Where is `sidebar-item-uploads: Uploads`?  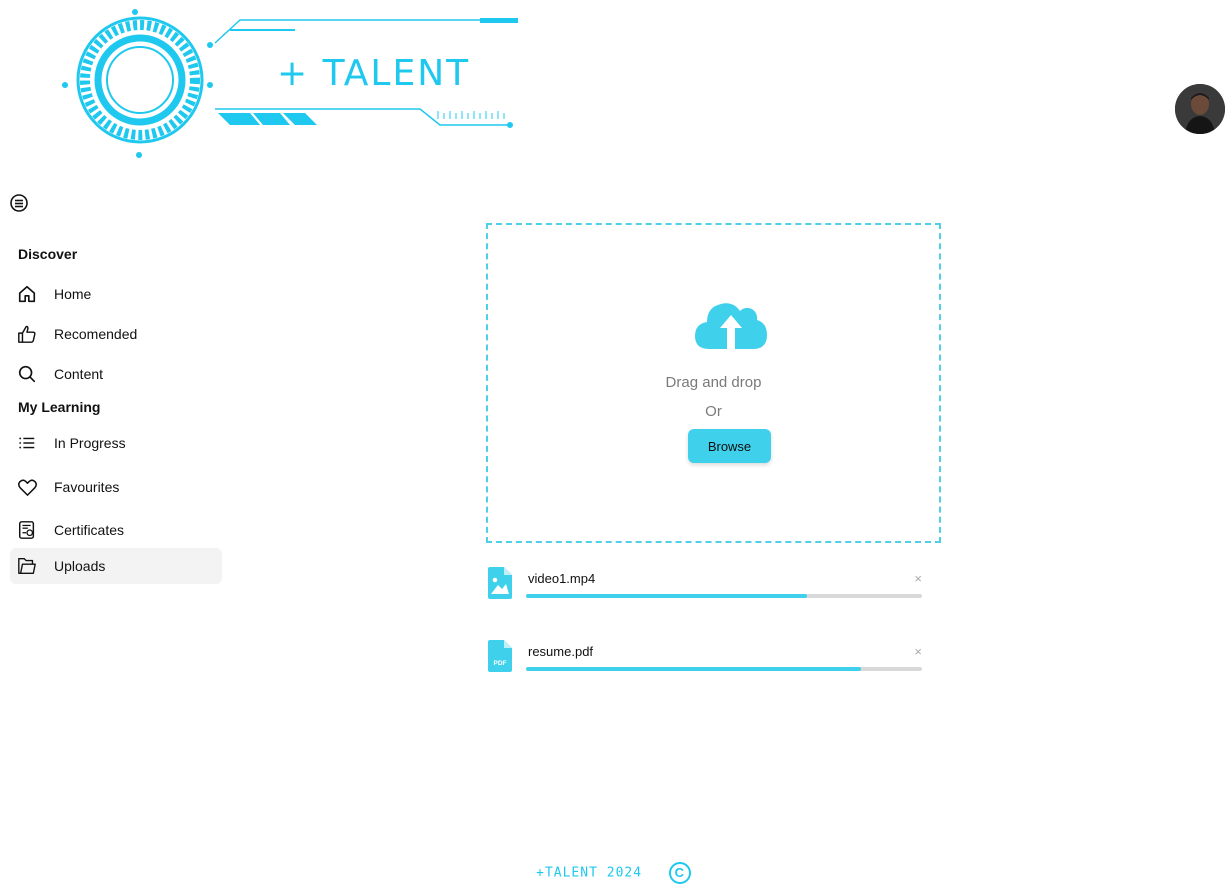
sidebar-item-uploads: Uploads is located at coordinates (116, 566).